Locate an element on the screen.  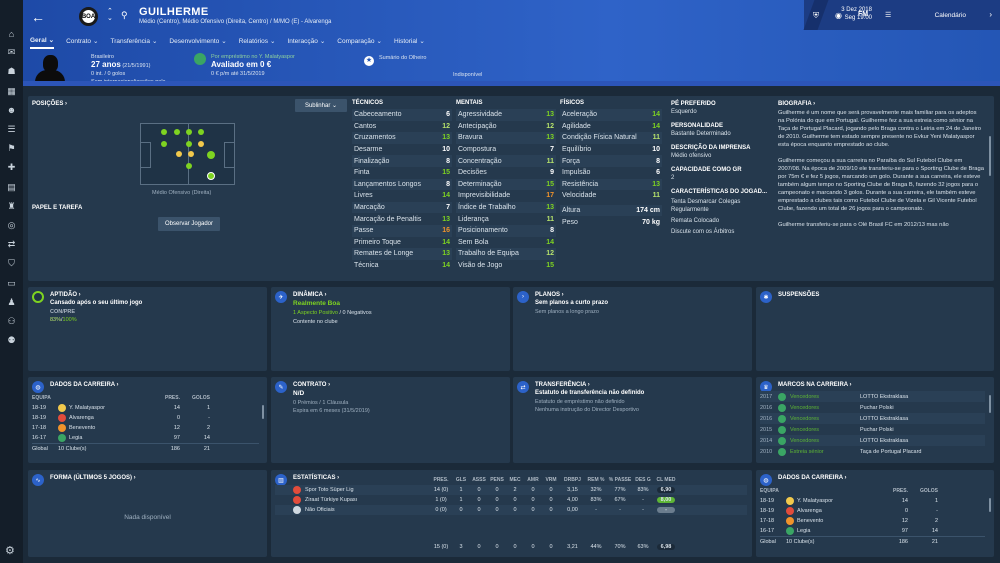
home-icon: ⌂ is located at coordinates (12, 34).